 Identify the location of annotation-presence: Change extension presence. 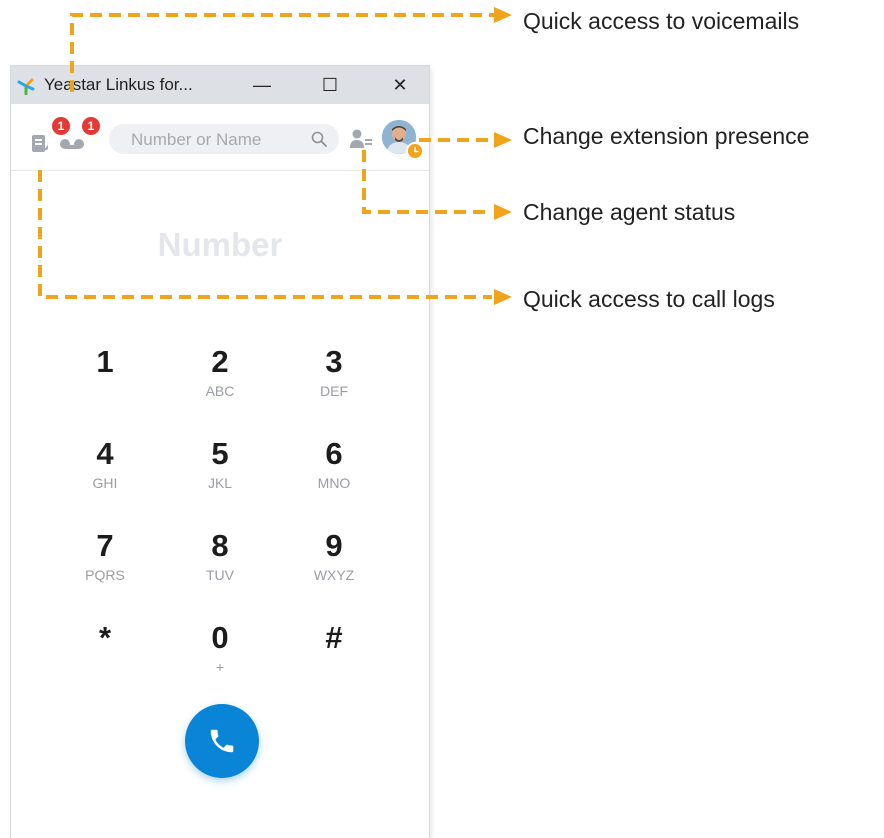
(666, 136).